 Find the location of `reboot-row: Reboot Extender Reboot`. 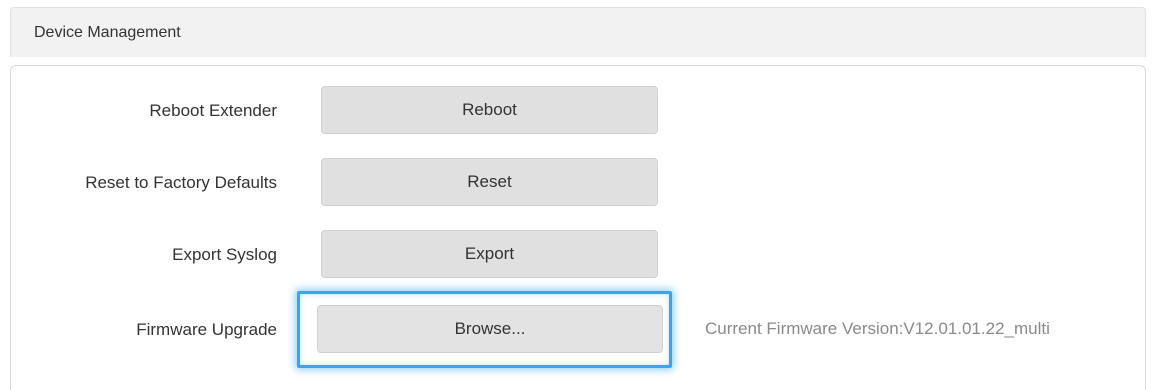

reboot-row: Reboot Extender Reboot is located at coordinates (579, 111).